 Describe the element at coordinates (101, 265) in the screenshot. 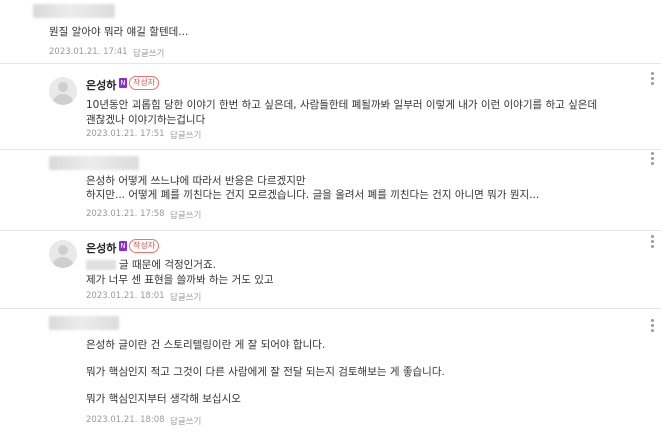

I see `blurred-mention` at that location.